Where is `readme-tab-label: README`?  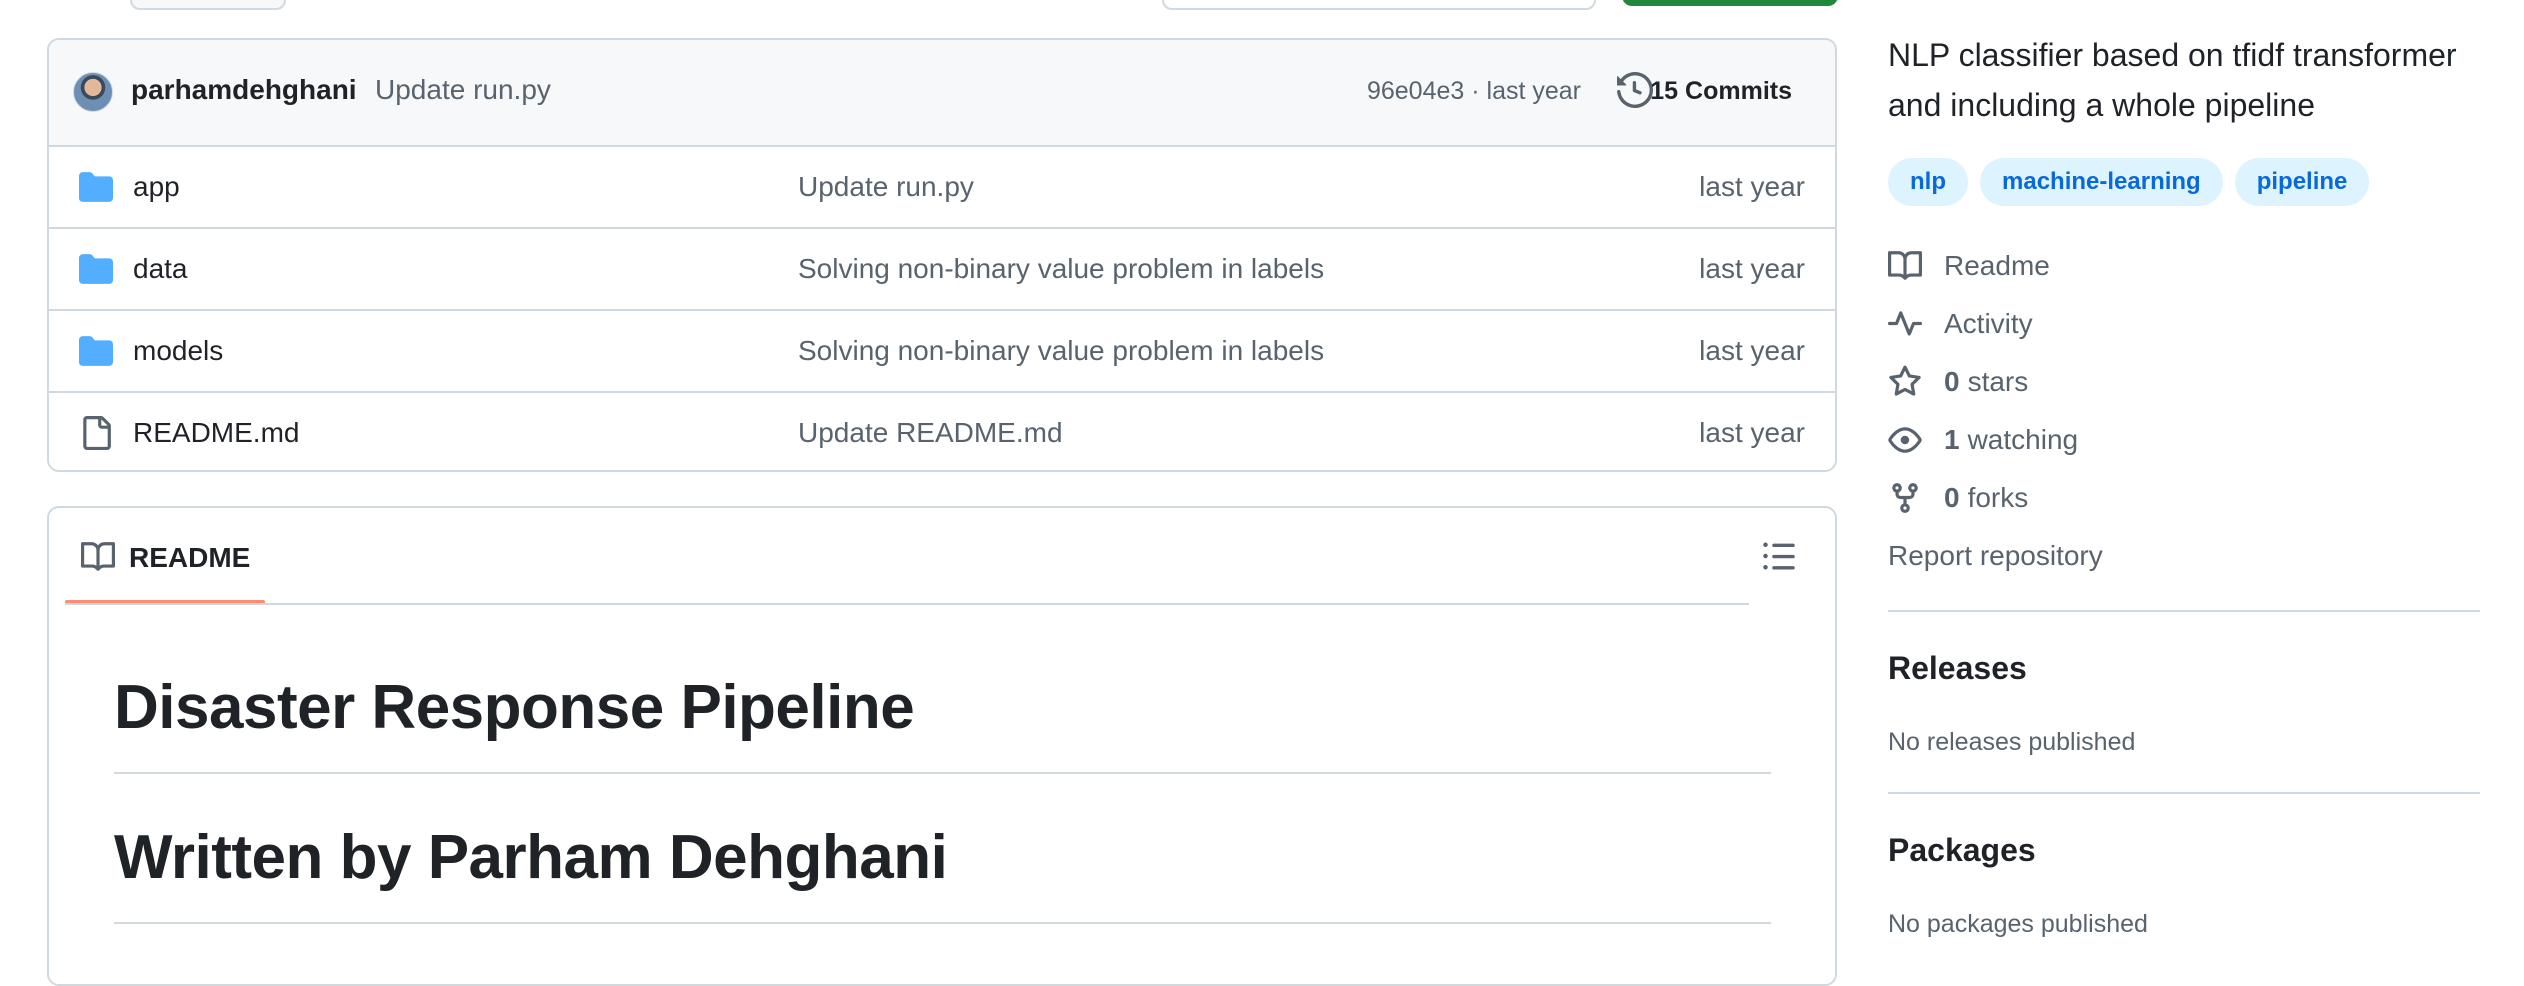 readme-tab-label: README is located at coordinates (190, 557).